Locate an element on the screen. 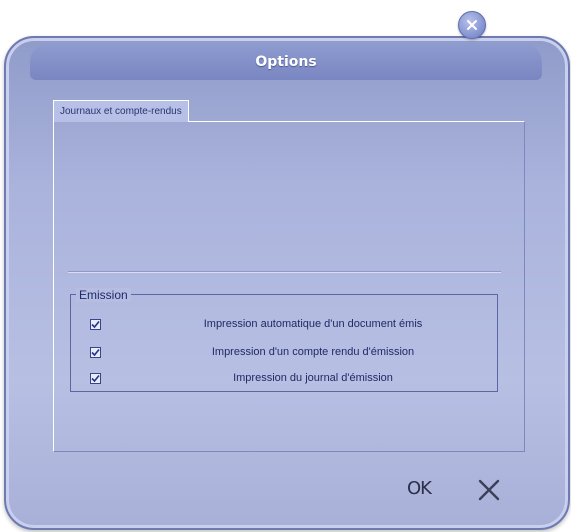  close-button is located at coordinates (472, 25).